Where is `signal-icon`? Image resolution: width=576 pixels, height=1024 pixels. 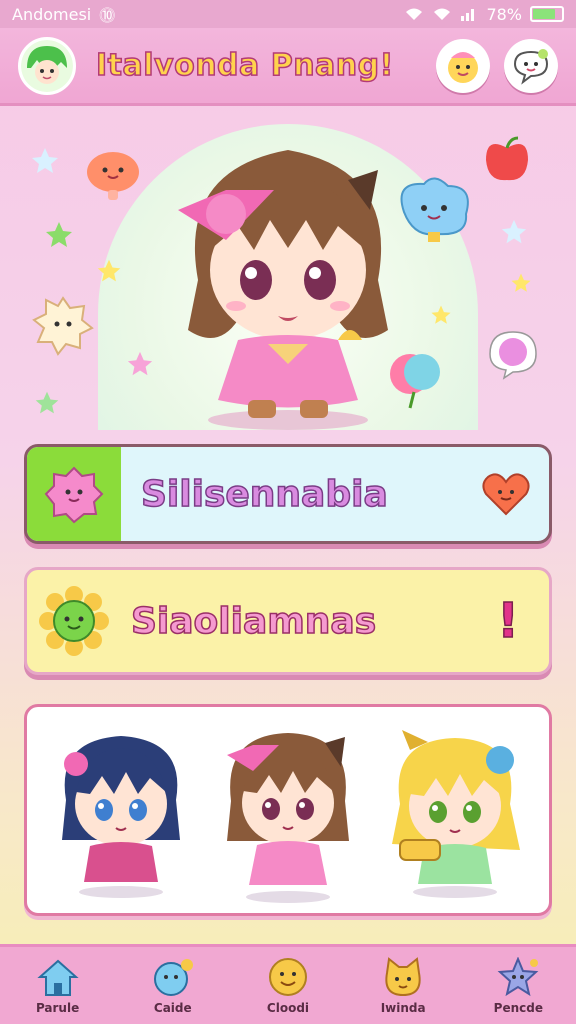
signal-icon is located at coordinates (468, 15).